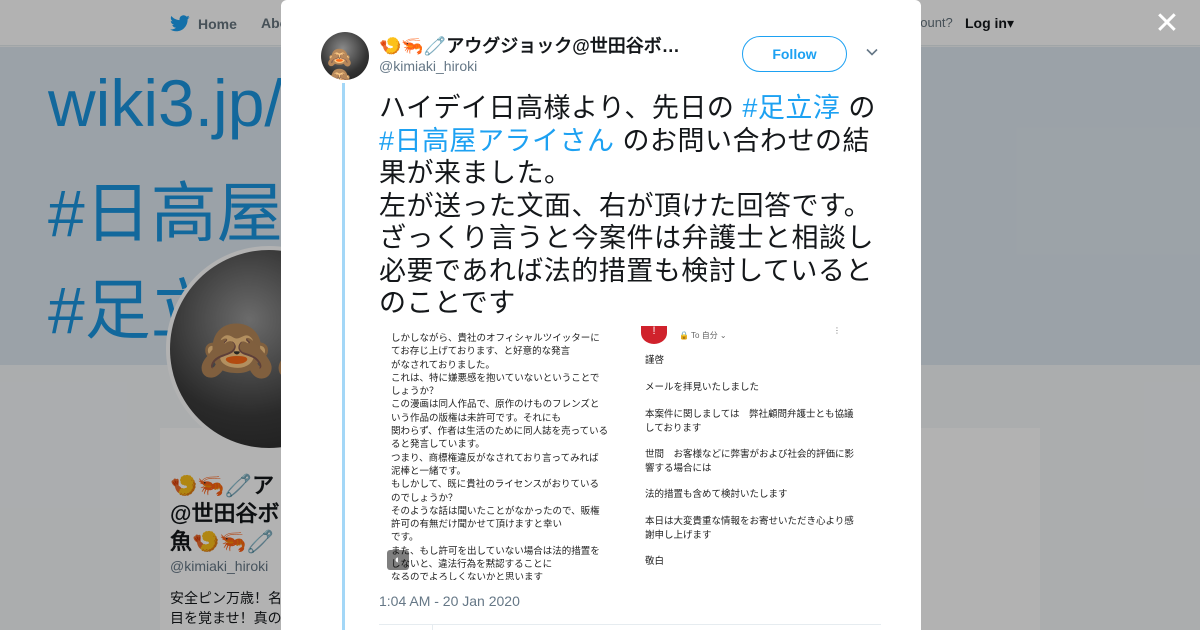 The image size is (1200, 630). I want to click on reply-text-line: 世間 お客様などに弊害がおよび社会的評価に影, so click(750, 454).